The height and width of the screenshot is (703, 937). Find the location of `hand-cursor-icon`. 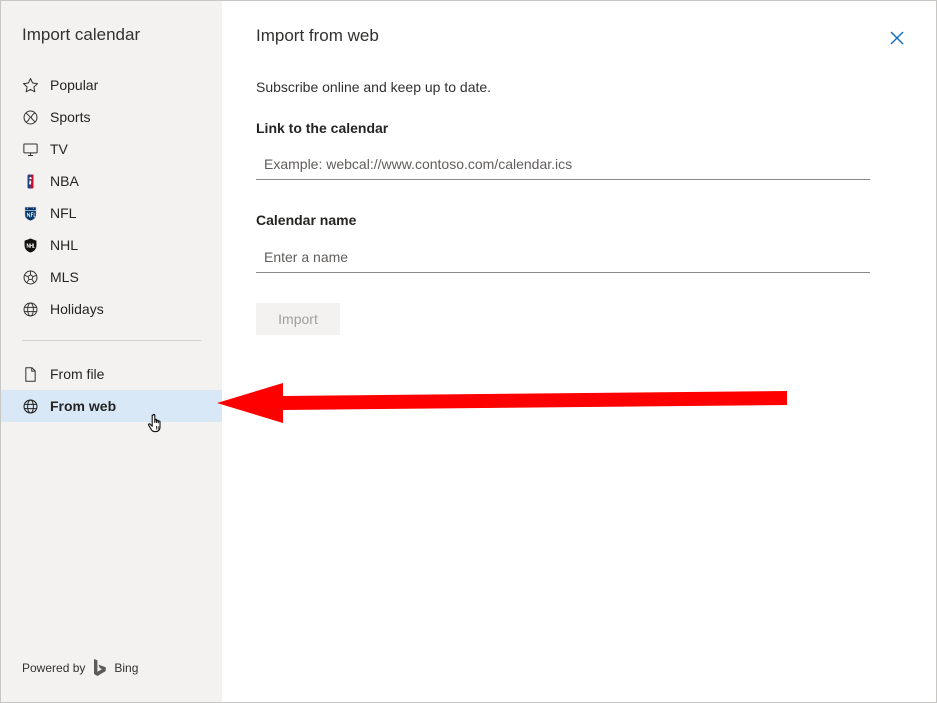

hand-cursor-icon is located at coordinates (154, 423).